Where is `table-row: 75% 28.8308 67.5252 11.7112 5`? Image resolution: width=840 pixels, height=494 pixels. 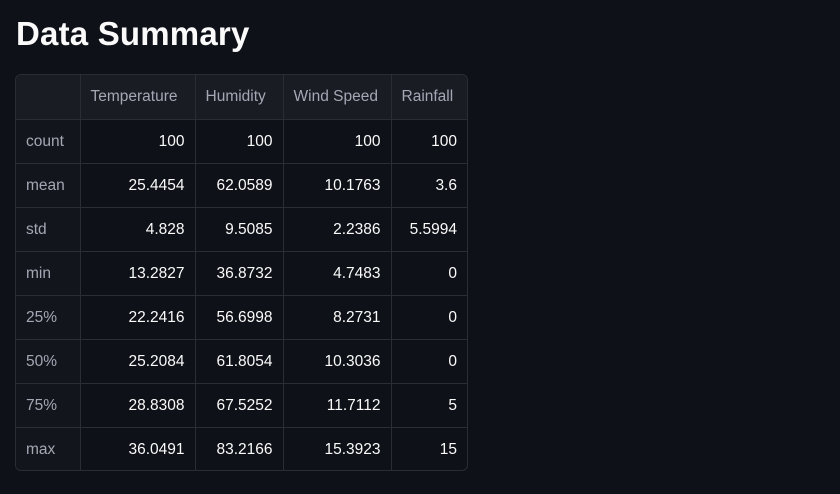 table-row: 75% 28.8308 67.5252 11.7112 5 is located at coordinates (241, 405).